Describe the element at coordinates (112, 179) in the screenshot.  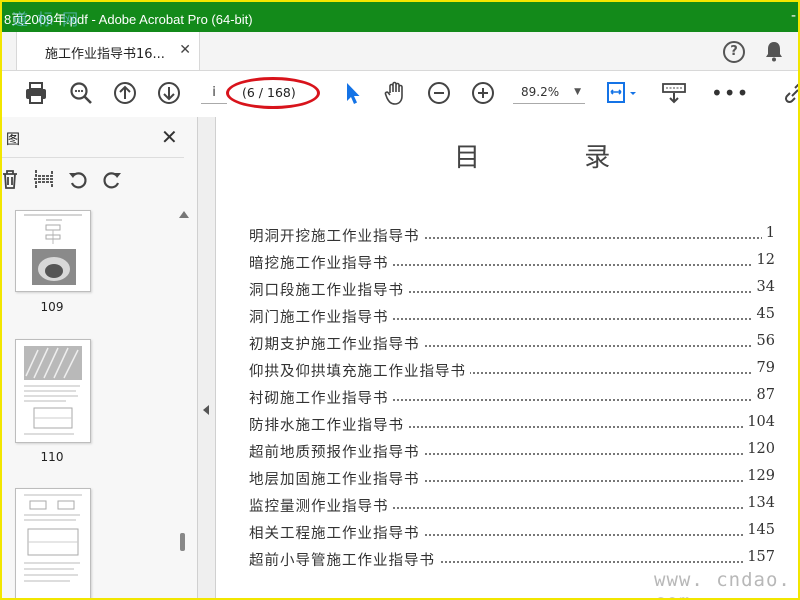
I see `rotate-clockwise-icon` at that location.